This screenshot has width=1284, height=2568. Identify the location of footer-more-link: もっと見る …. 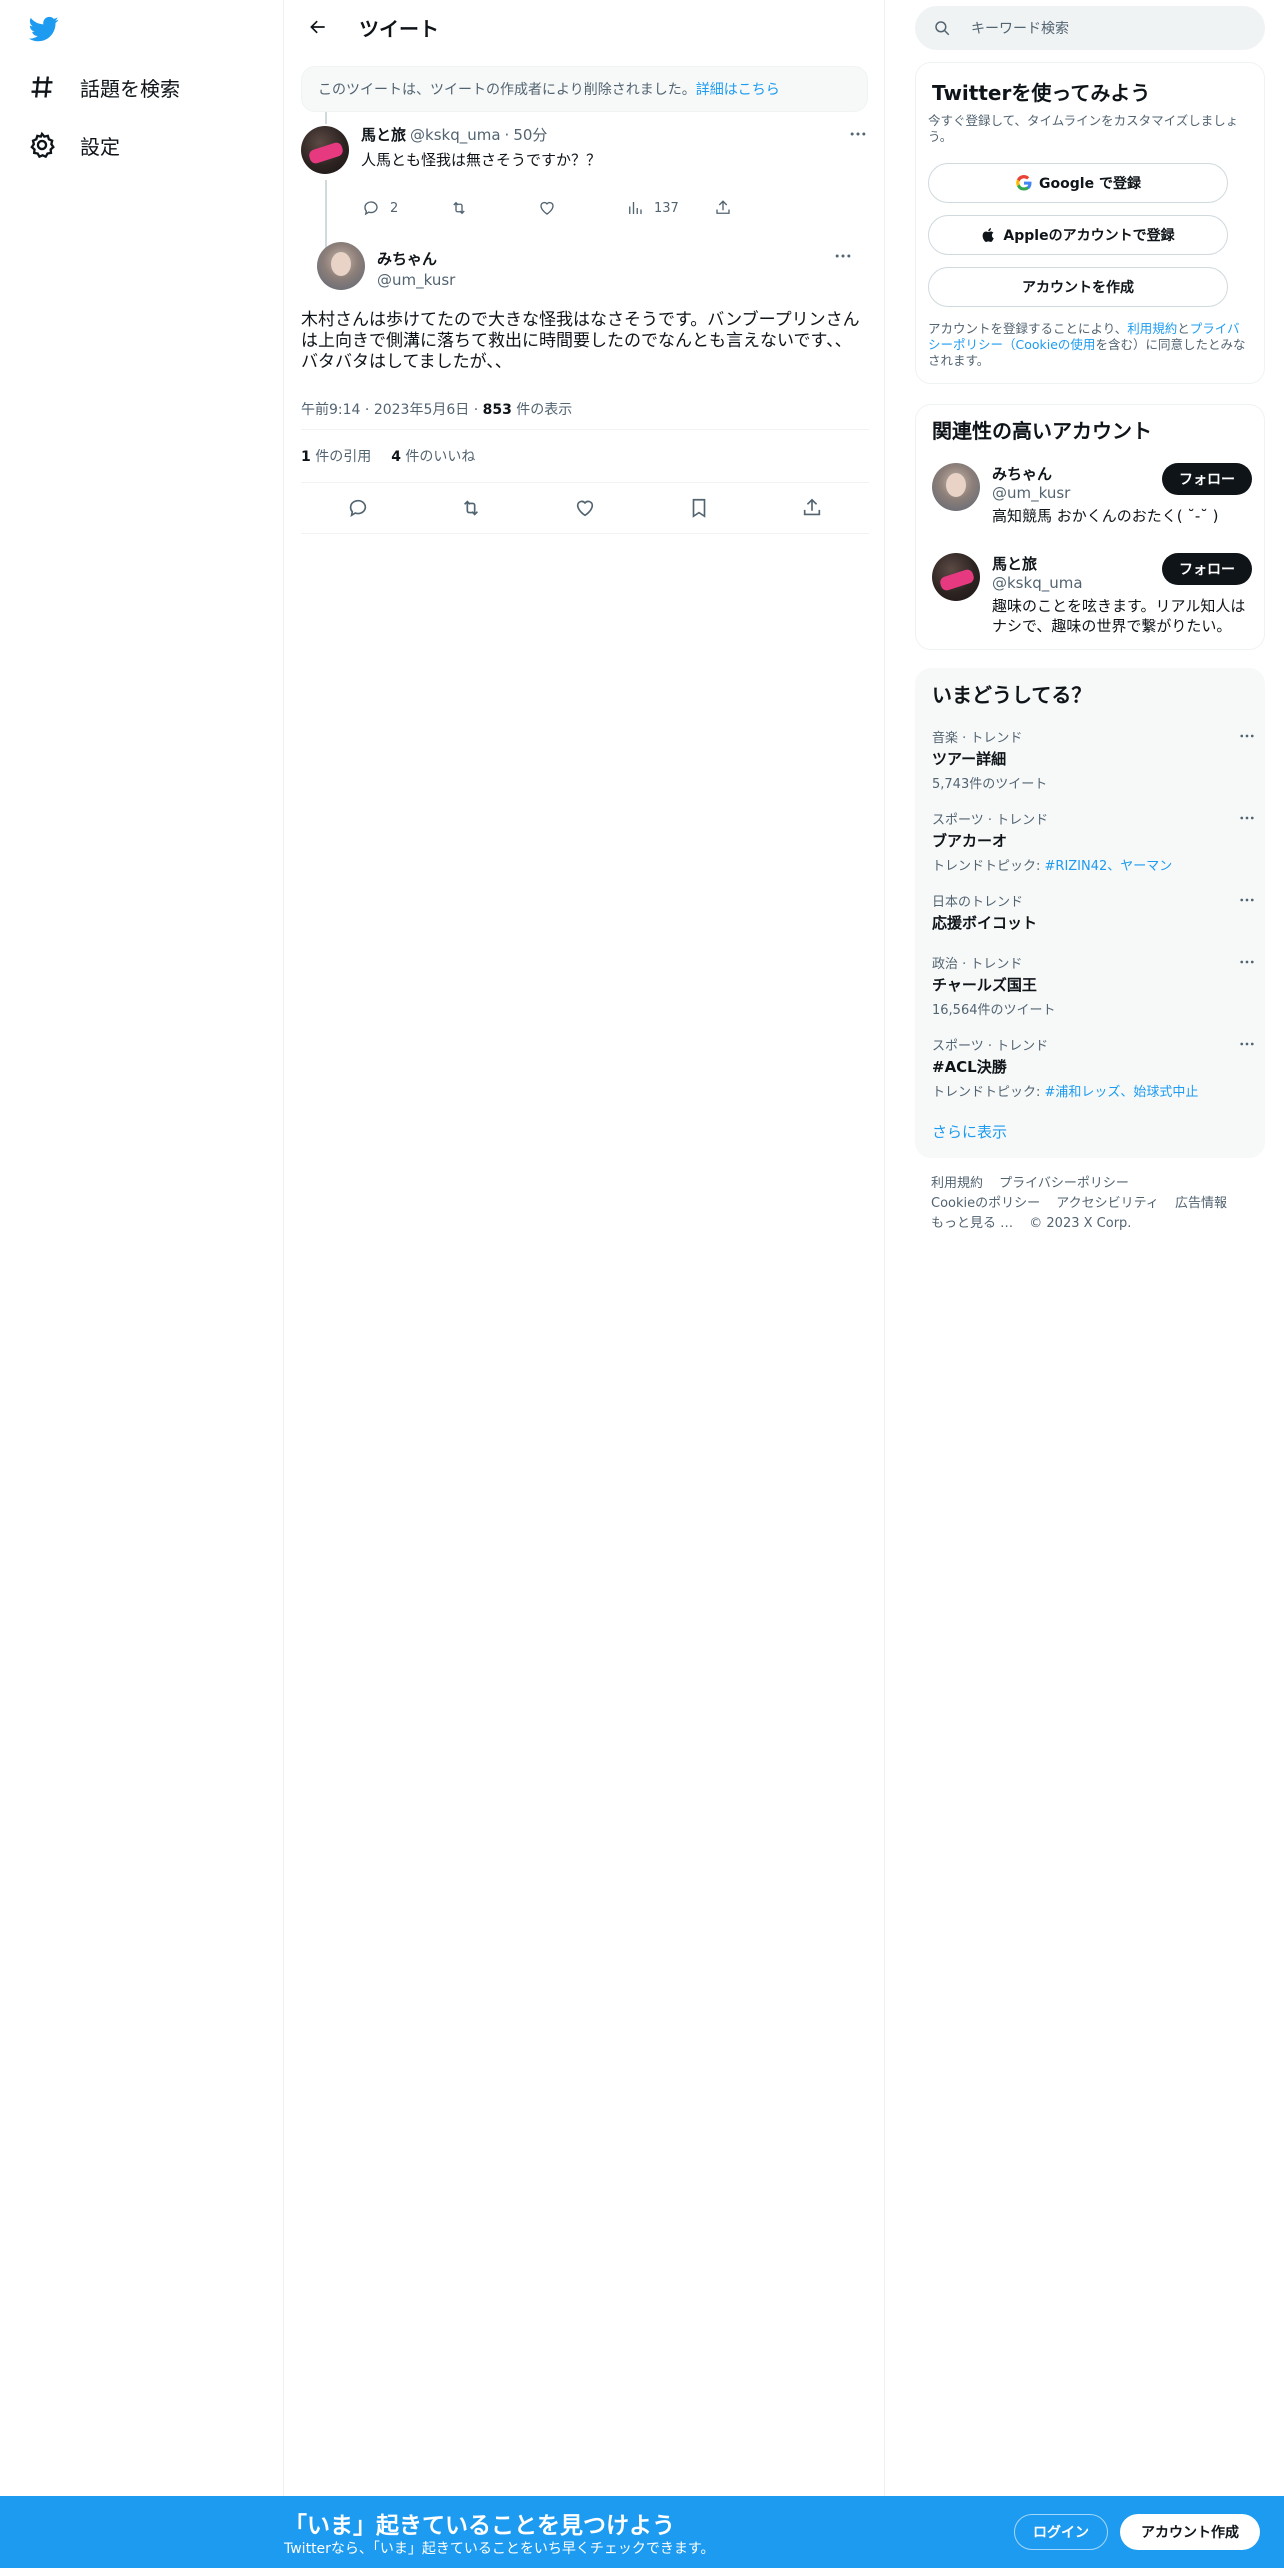
(972, 1223).